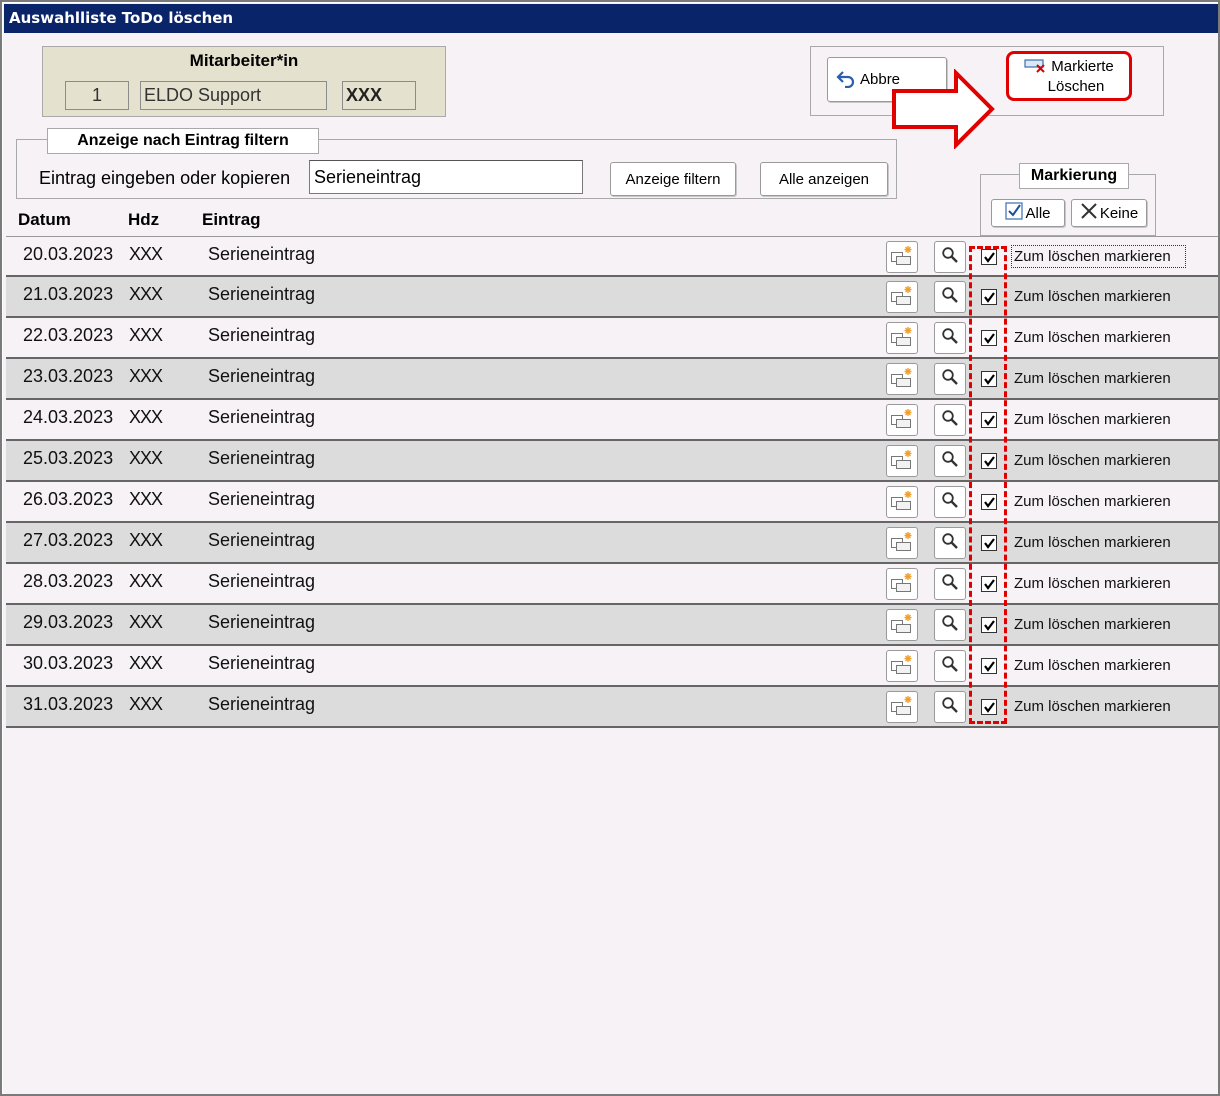 This screenshot has width=1220, height=1096. What do you see at coordinates (68, 499) in the screenshot?
I see `row-date: 26.03.2023` at bounding box center [68, 499].